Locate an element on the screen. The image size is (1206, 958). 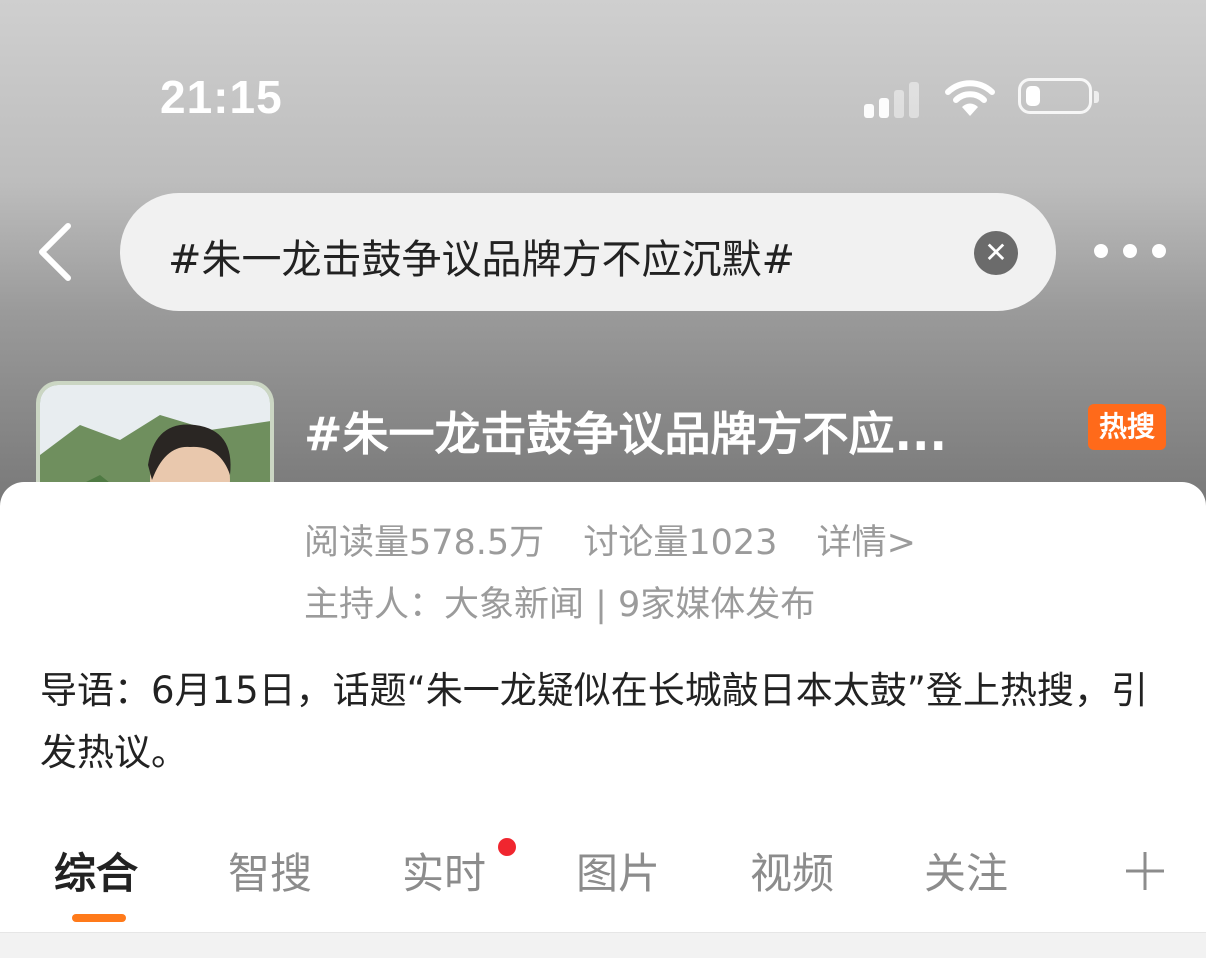
details-link: 详情> is located at coordinates (866, 543).